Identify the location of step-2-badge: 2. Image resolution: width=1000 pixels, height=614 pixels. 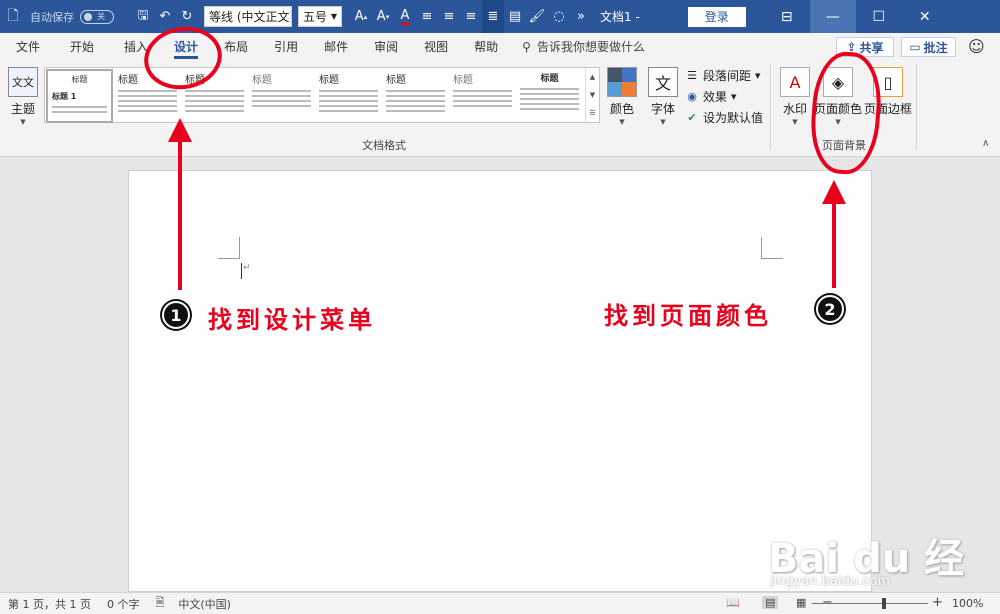
(830, 309).